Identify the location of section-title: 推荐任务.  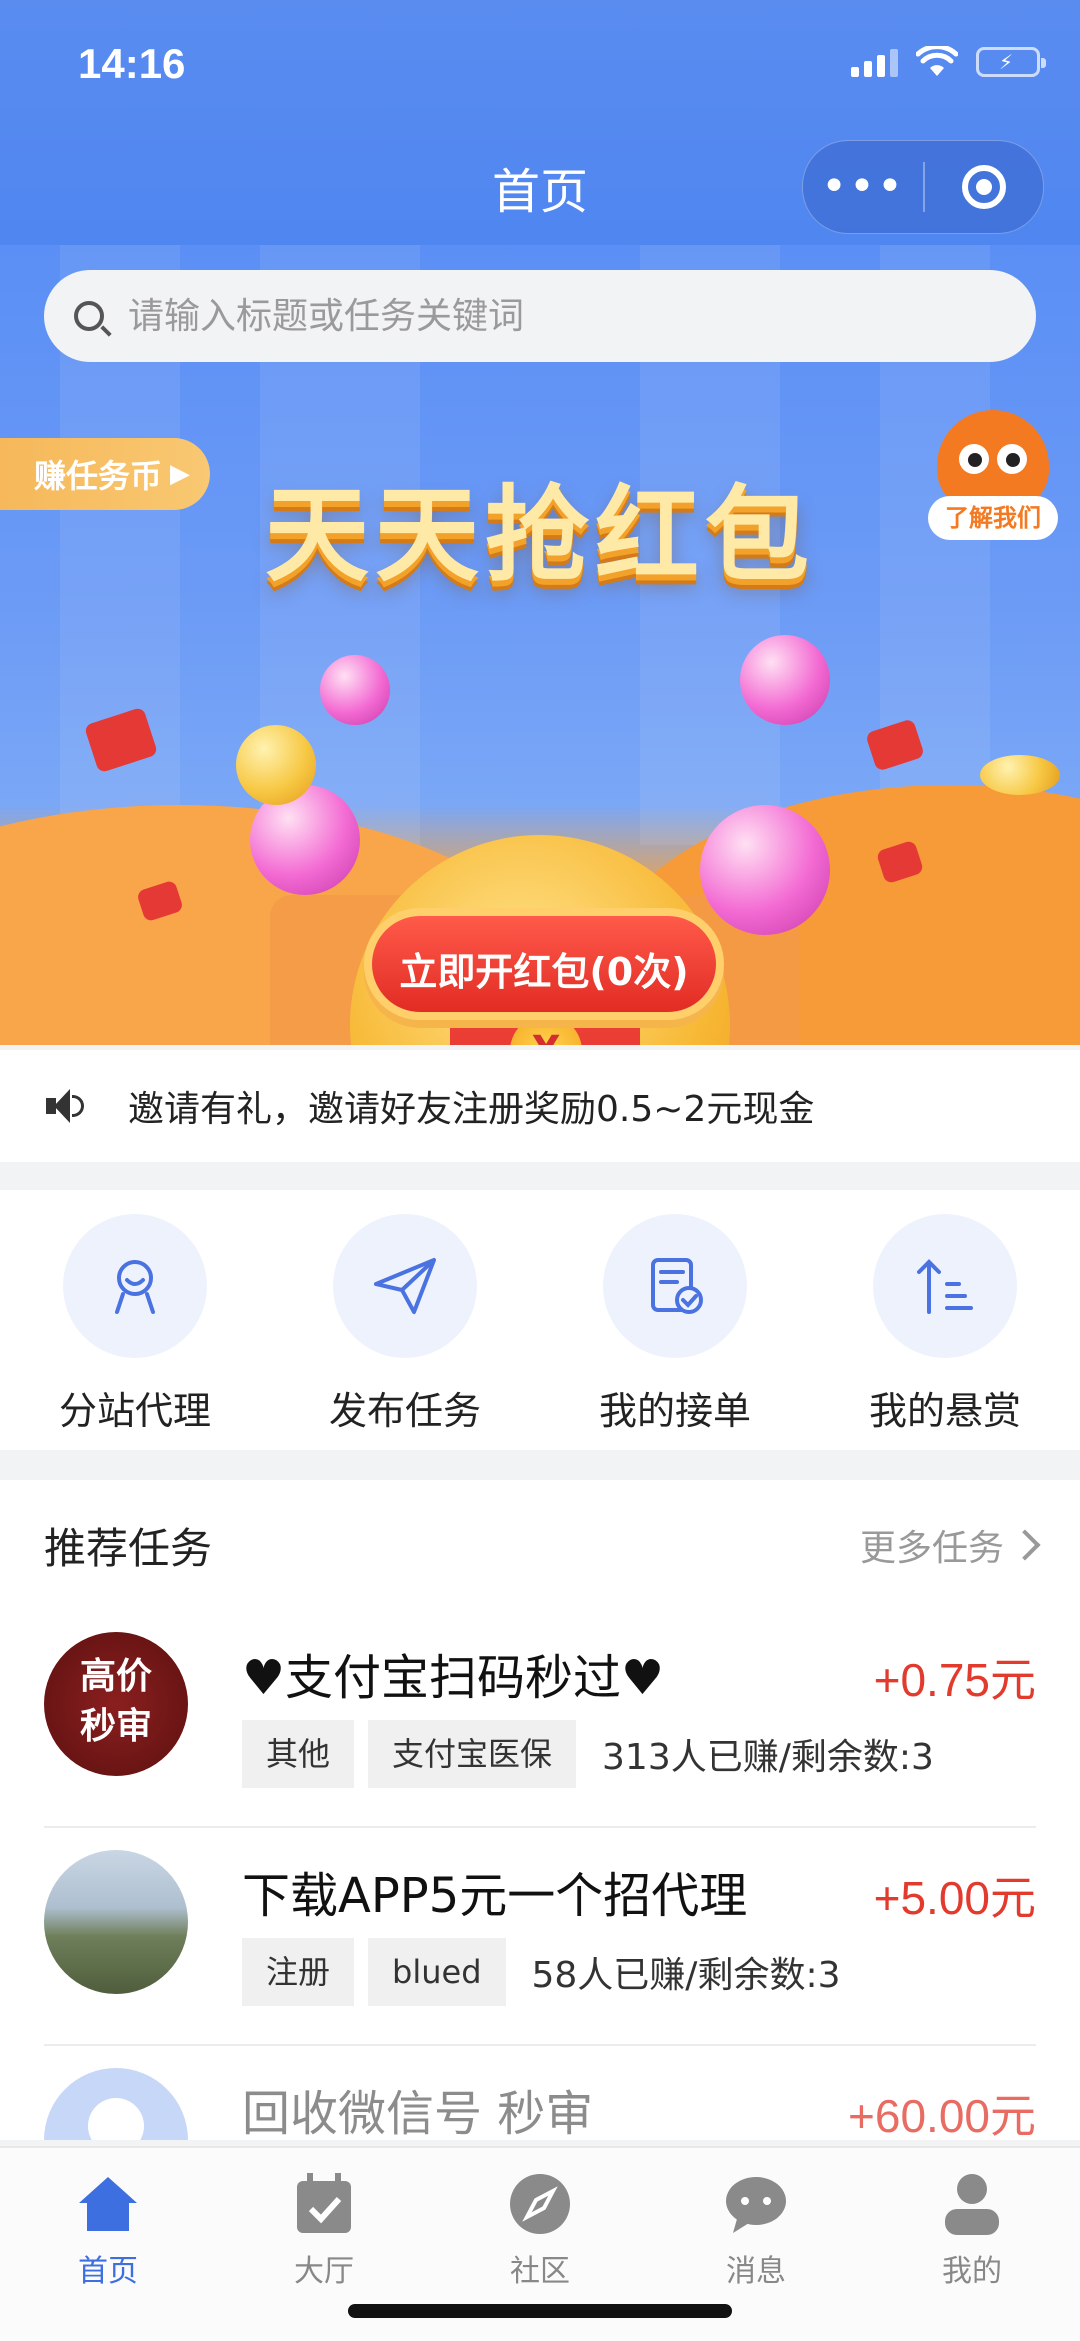
(128, 1548).